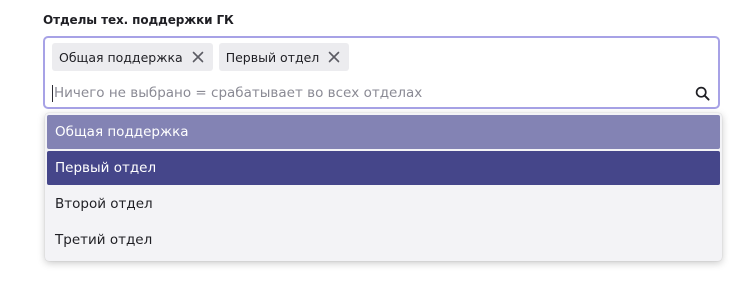 This screenshot has width=756, height=293. Describe the element at coordinates (122, 132) in the screenshot. I see `option-label: Общая поддержка` at that location.